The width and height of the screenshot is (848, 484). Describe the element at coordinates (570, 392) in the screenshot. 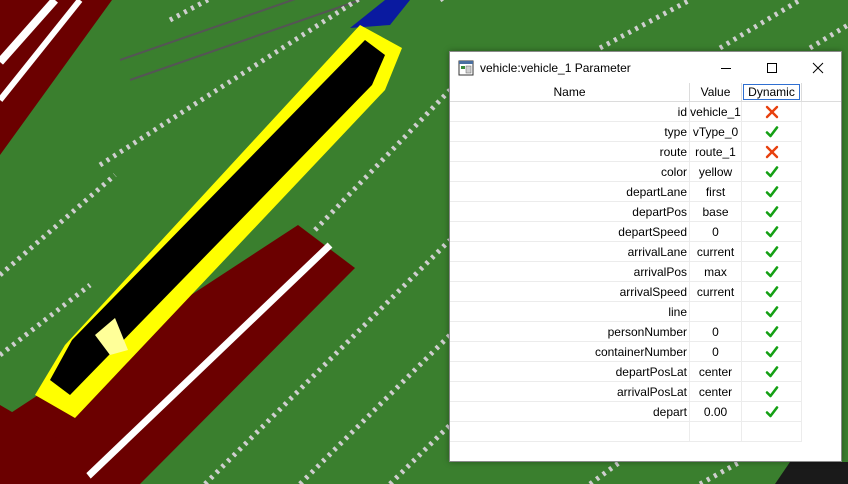

I see `param-name: arrivalPosLat` at that location.